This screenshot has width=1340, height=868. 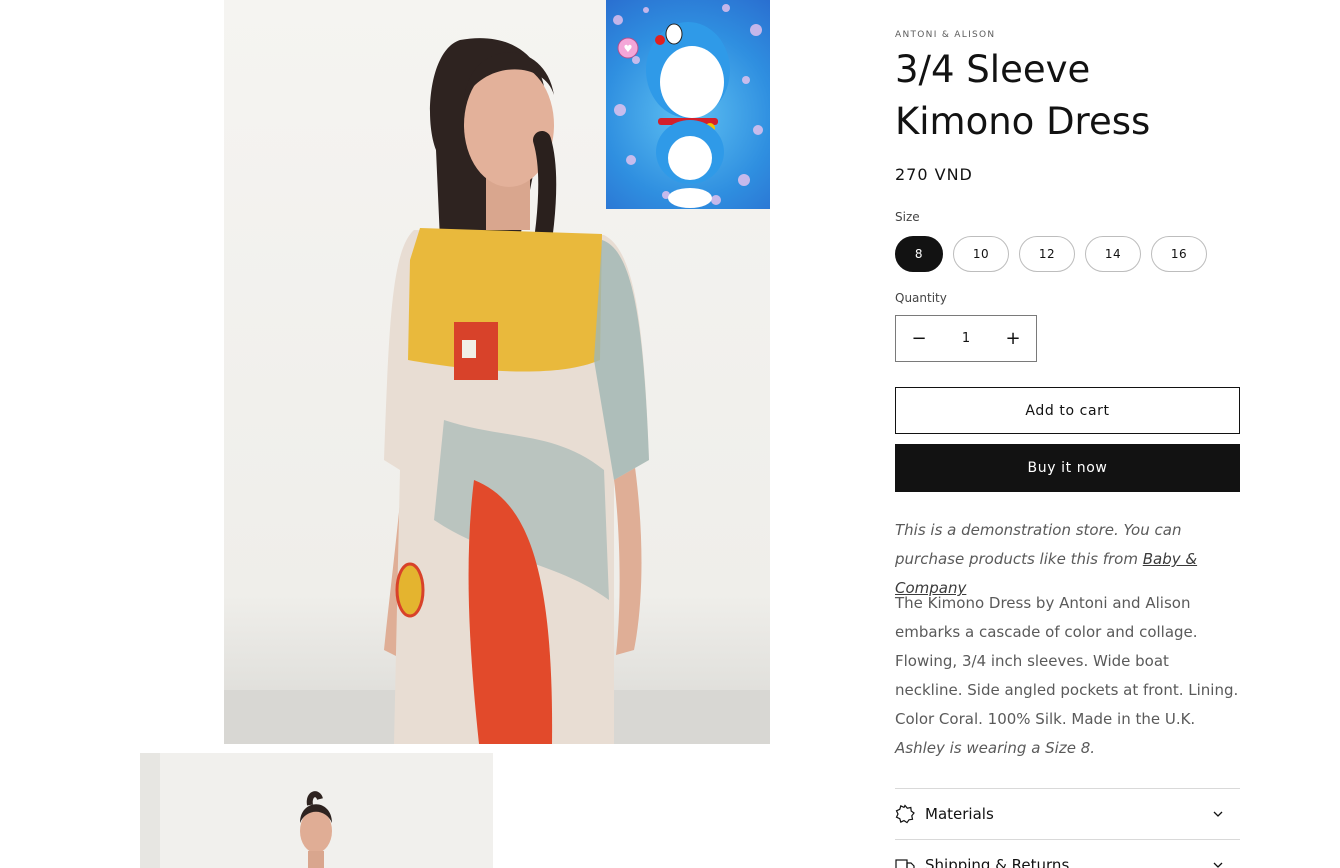 What do you see at coordinates (945, 35) in the screenshot?
I see `product-vendor: ANTONI & ALISON` at bounding box center [945, 35].